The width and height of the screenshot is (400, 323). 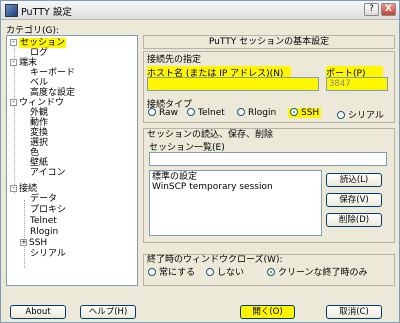 What do you see at coordinates (357, 84) in the screenshot?
I see `port-input: 3847` at bounding box center [357, 84].